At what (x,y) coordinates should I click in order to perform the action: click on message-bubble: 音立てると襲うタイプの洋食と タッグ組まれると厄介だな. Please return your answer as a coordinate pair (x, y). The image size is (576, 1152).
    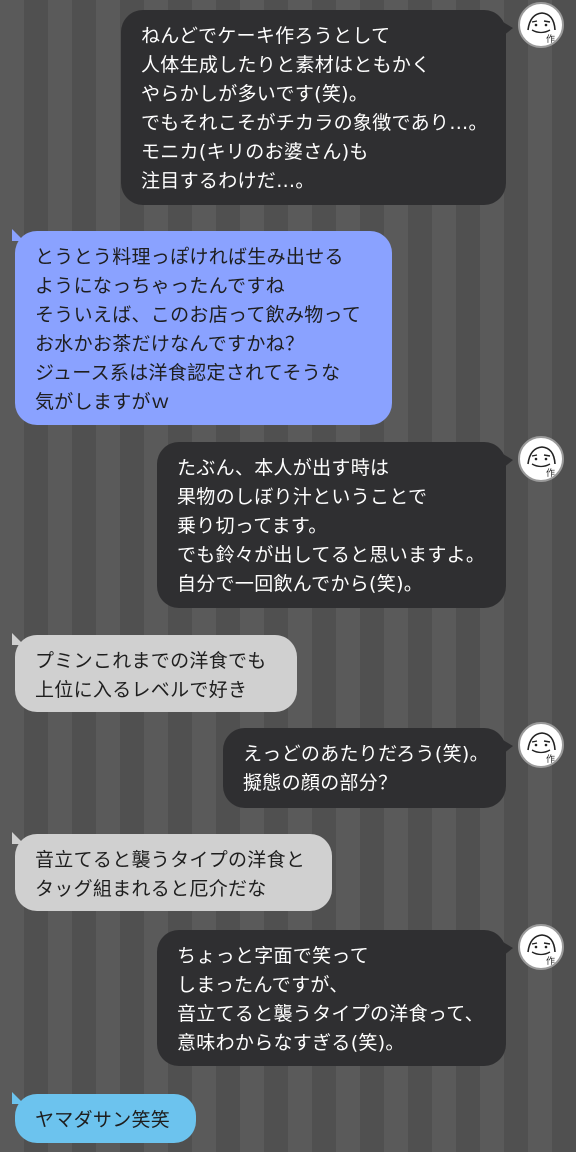
    Looking at the image, I should click on (172, 871).